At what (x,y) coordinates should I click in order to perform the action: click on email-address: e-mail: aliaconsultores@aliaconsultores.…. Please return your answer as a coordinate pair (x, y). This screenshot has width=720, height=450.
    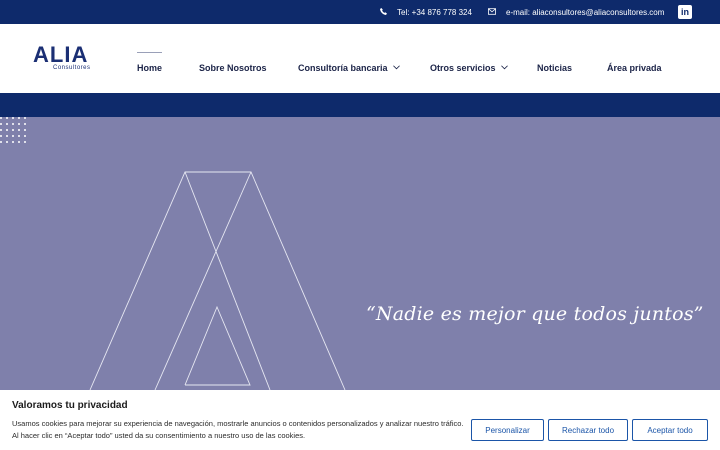
    Looking at the image, I should click on (585, 12).